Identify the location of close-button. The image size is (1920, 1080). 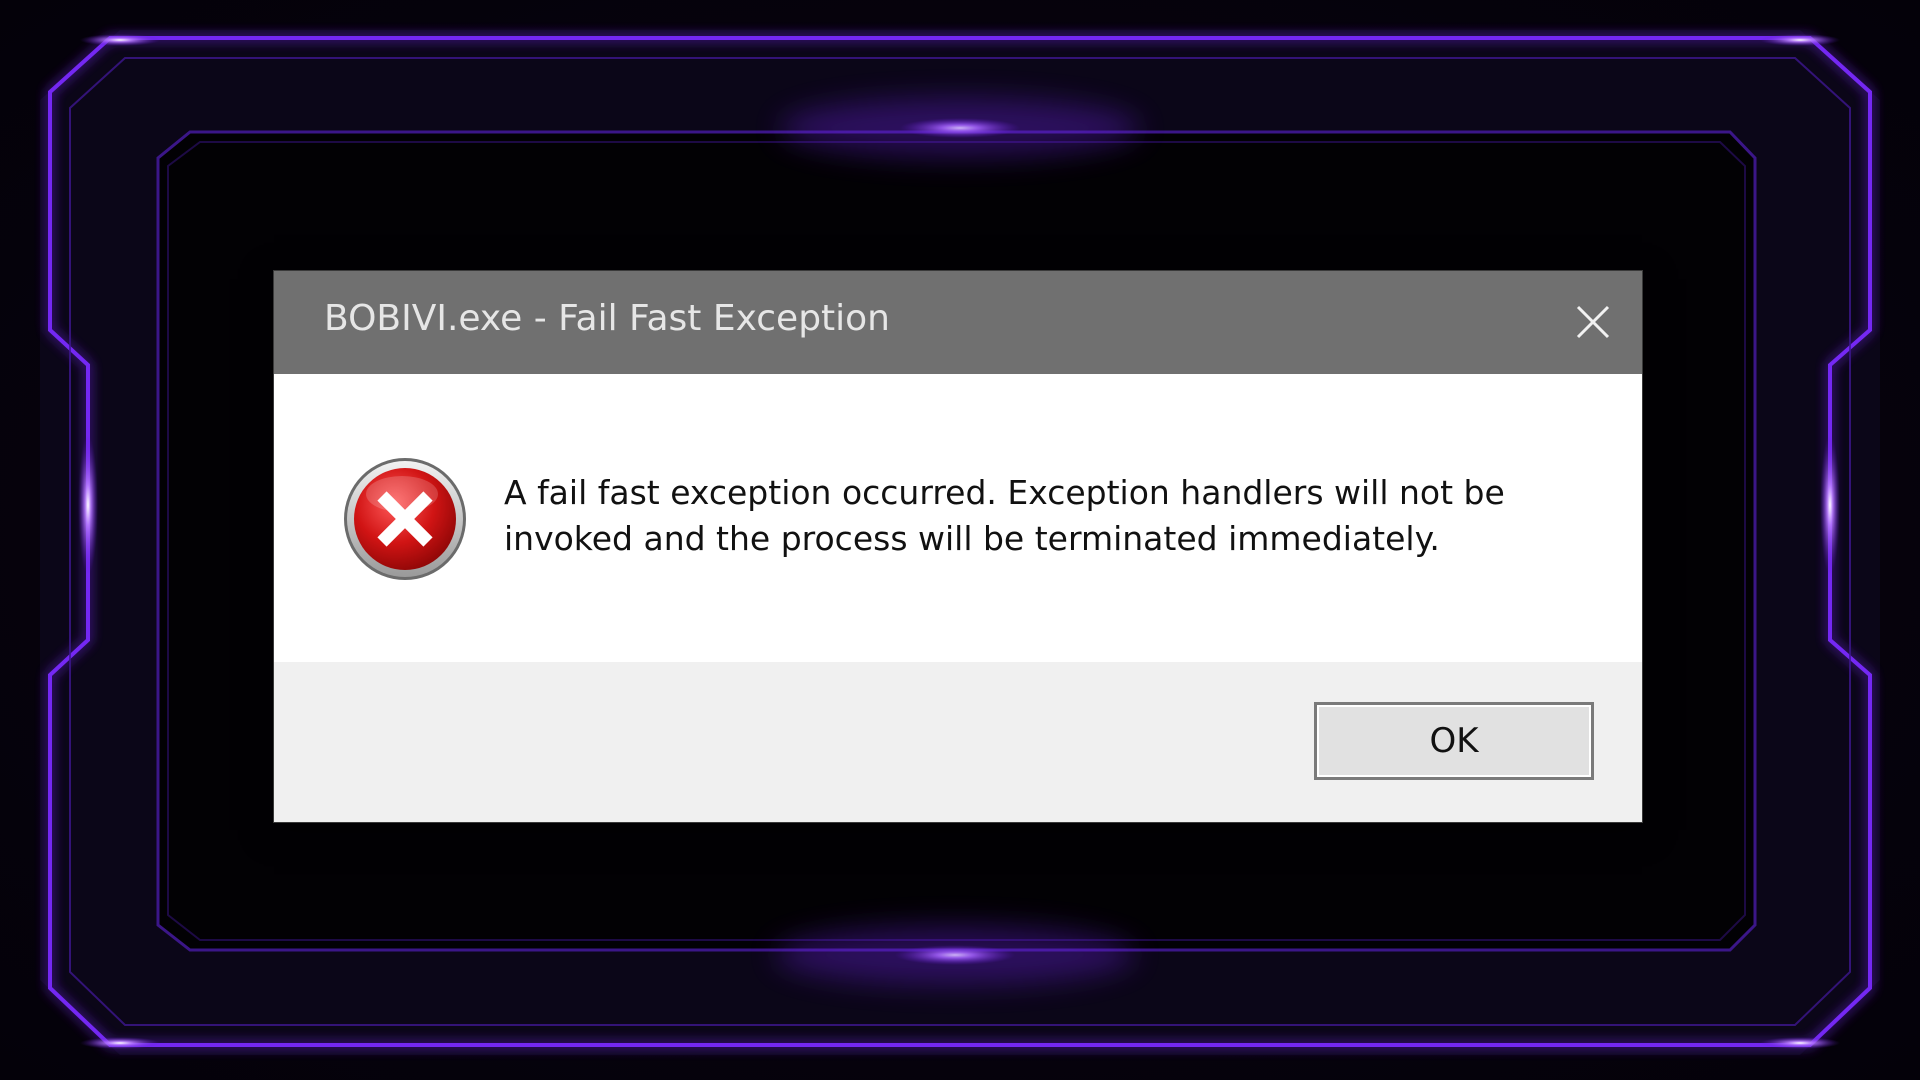
(1593, 322).